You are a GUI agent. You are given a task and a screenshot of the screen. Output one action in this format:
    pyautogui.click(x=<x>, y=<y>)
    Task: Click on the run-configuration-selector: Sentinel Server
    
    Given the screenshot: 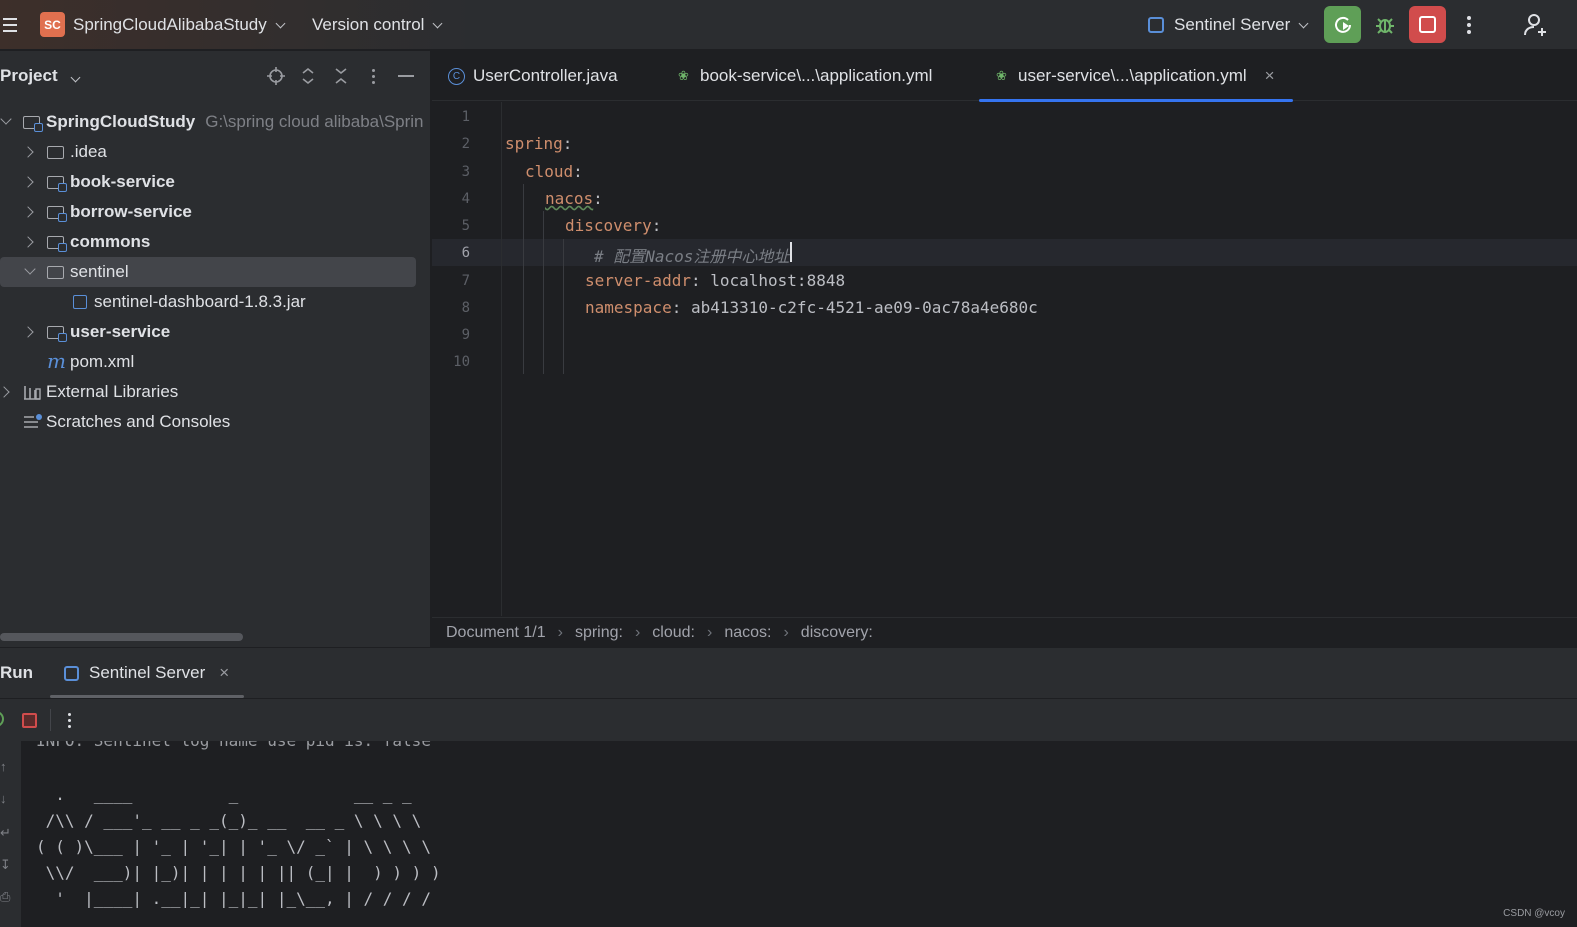 What is the action you would take?
    pyautogui.click(x=1228, y=25)
    